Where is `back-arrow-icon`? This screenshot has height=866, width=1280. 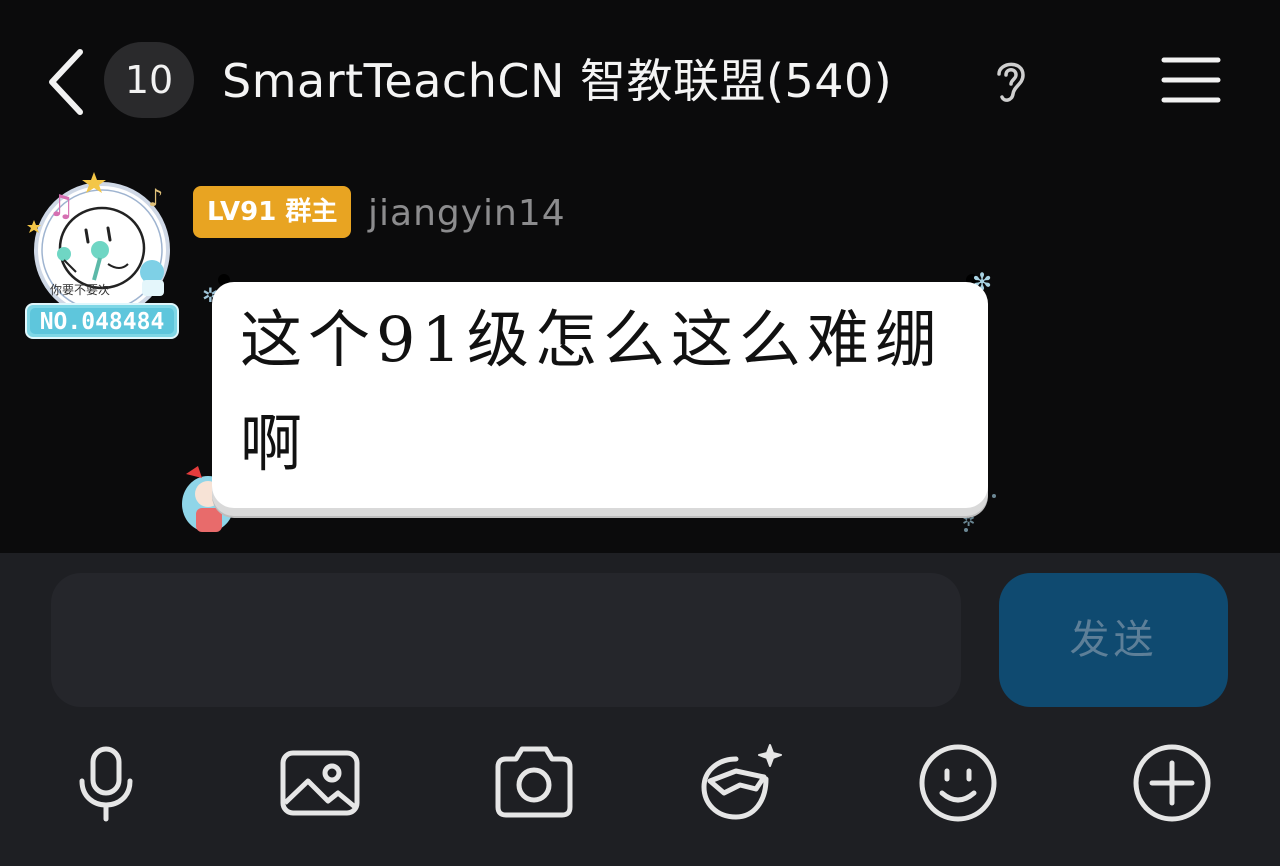
back-arrow-icon is located at coordinates (66, 82).